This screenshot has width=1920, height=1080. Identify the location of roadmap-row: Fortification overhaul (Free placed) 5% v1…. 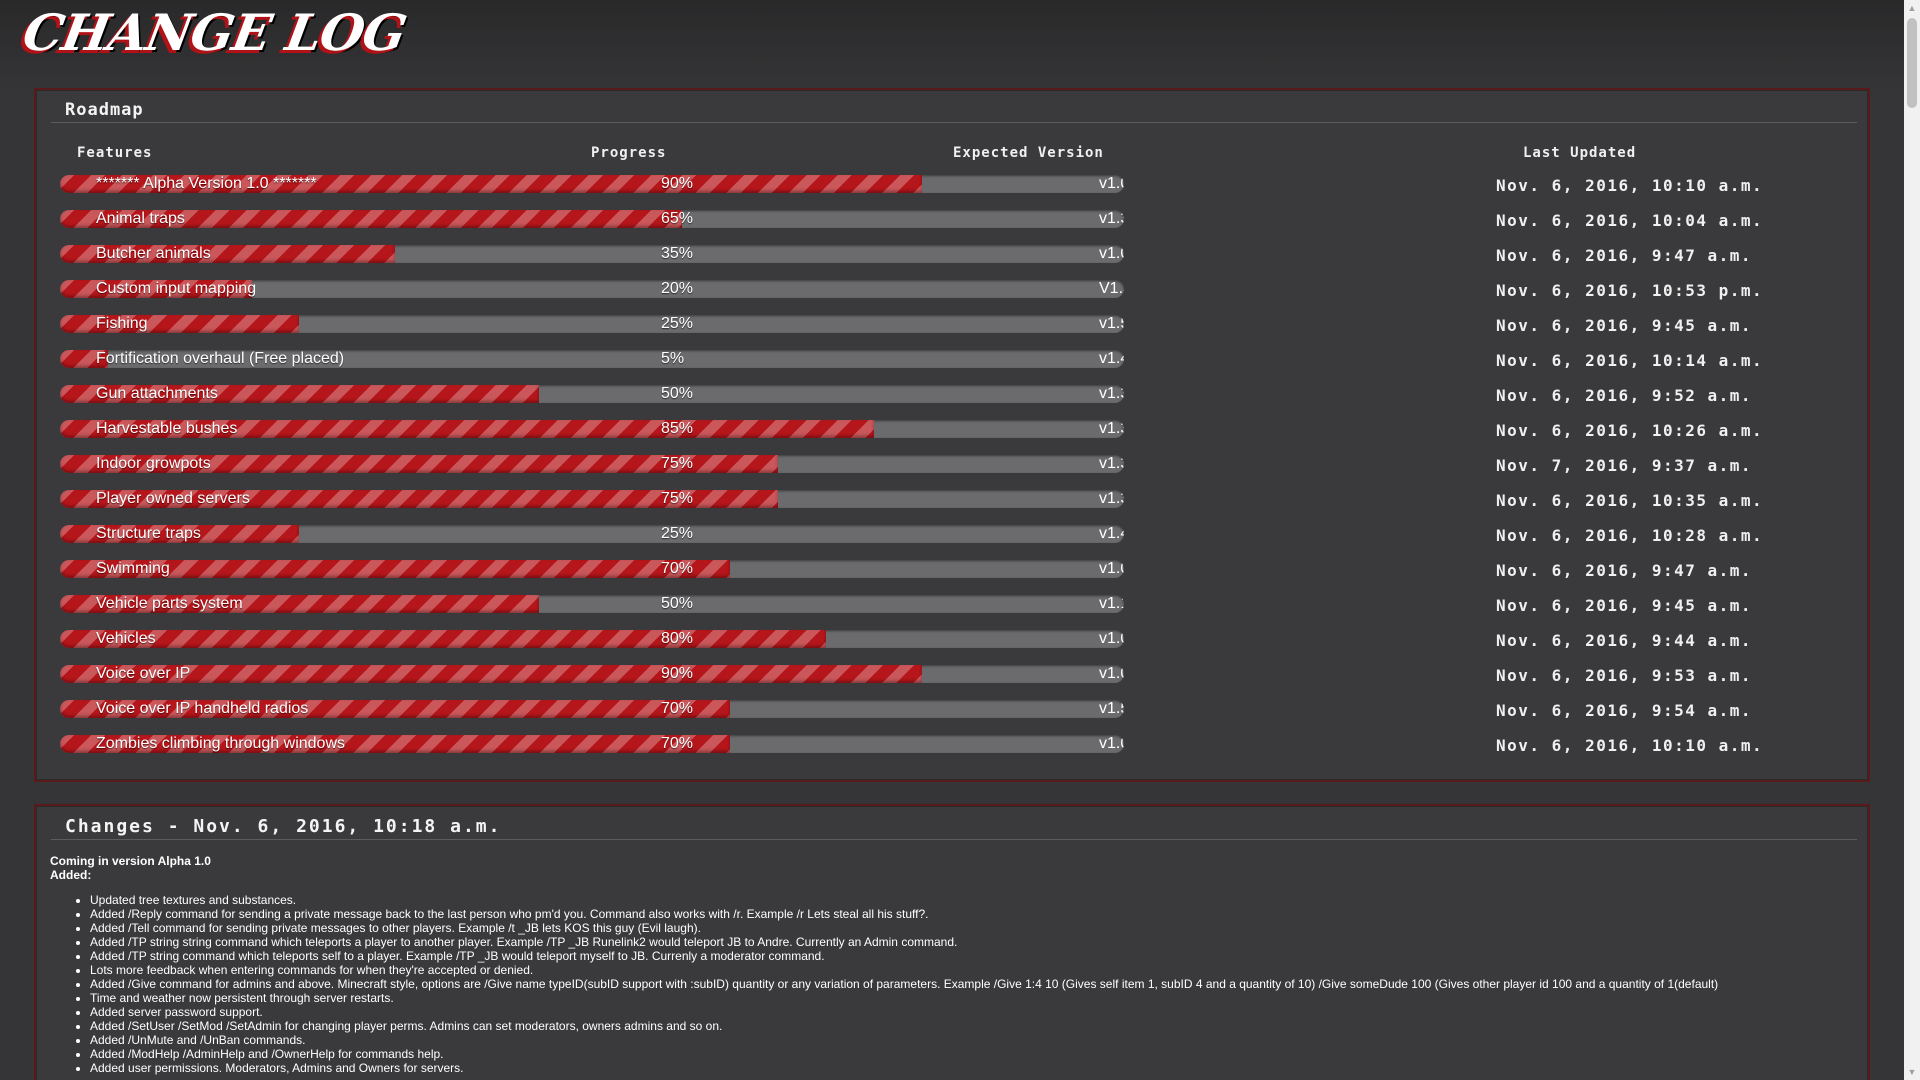
(952, 360).